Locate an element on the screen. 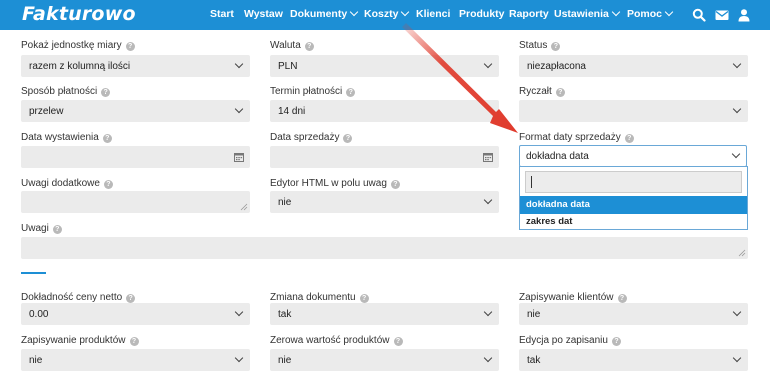 This screenshot has height=377, width=770. annotation-arrow is located at coordinates (460, 78).